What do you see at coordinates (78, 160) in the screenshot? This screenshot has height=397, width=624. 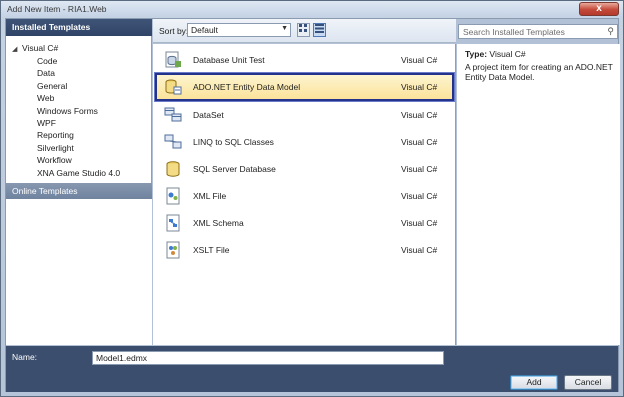 I see `tree-item-workflow: Workflow` at bounding box center [78, 160].